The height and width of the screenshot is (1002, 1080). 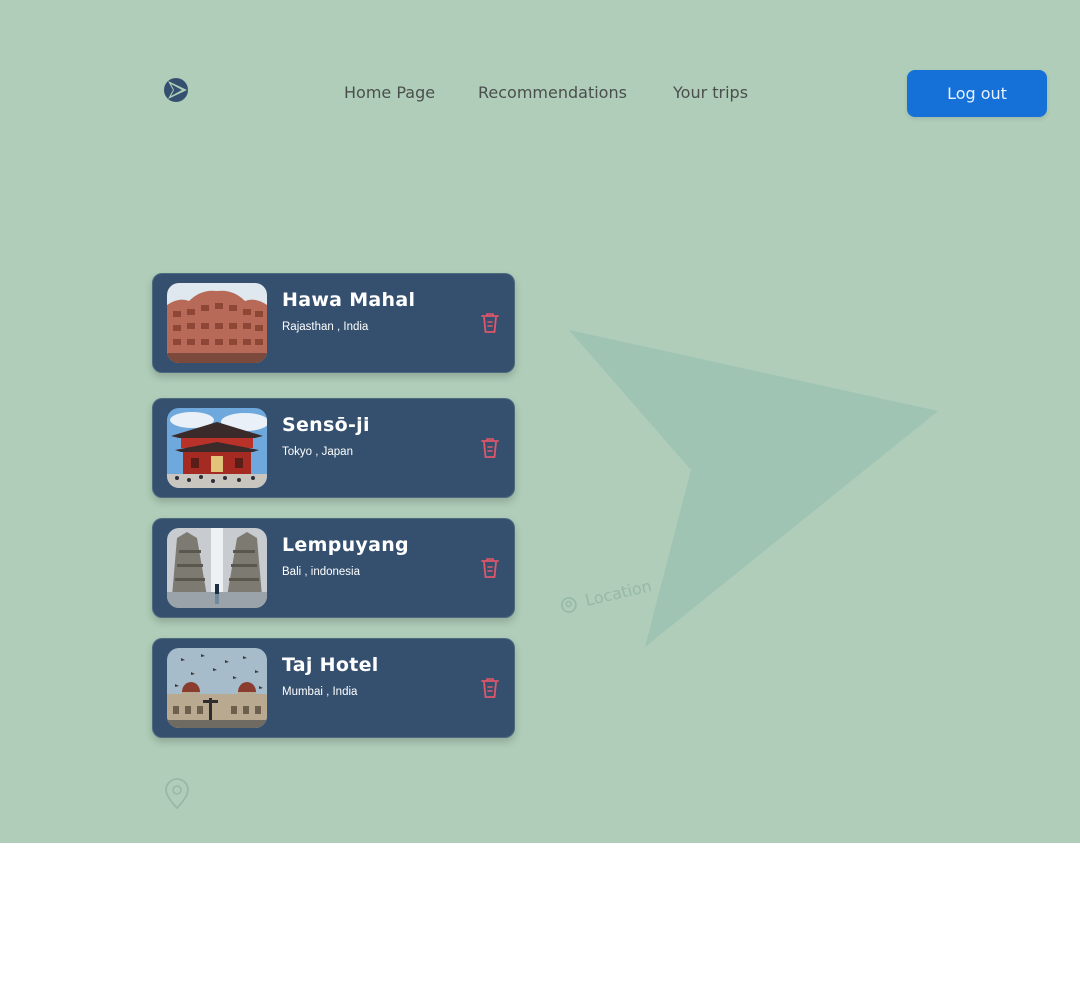 I want to click on trip-card: Hawa Mahal Rajasthan , India, so click(x=333, y=323).